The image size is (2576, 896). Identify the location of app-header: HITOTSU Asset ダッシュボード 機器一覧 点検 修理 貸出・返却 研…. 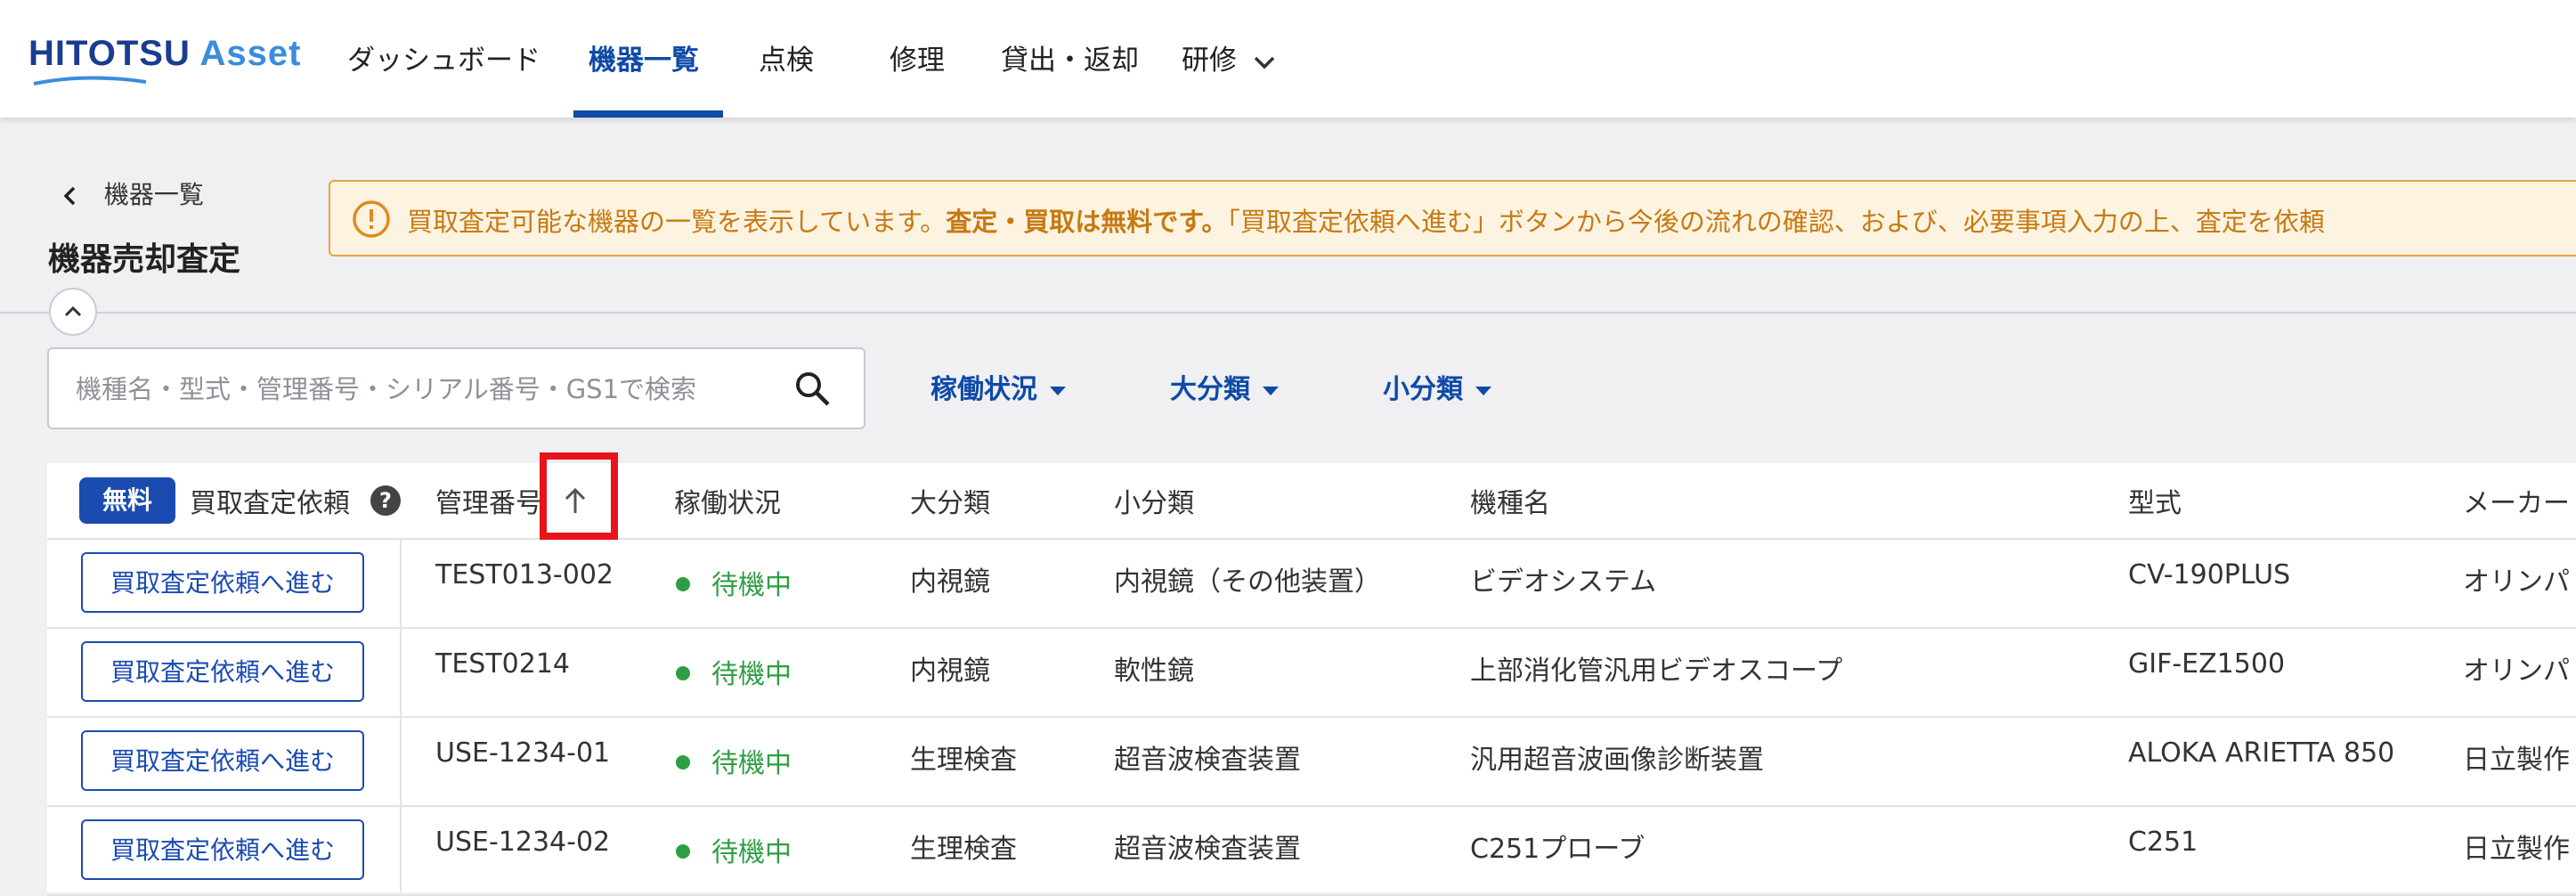
(1288, 59).